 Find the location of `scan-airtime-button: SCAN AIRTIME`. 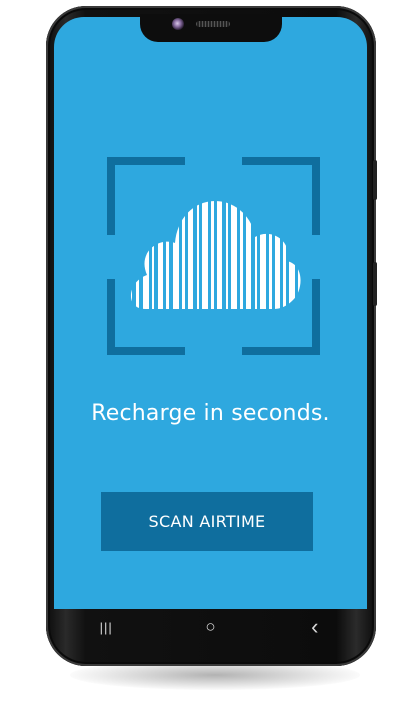

scan-airtime-button: SCAN AIRTIME is located at coordinates (207, 521).